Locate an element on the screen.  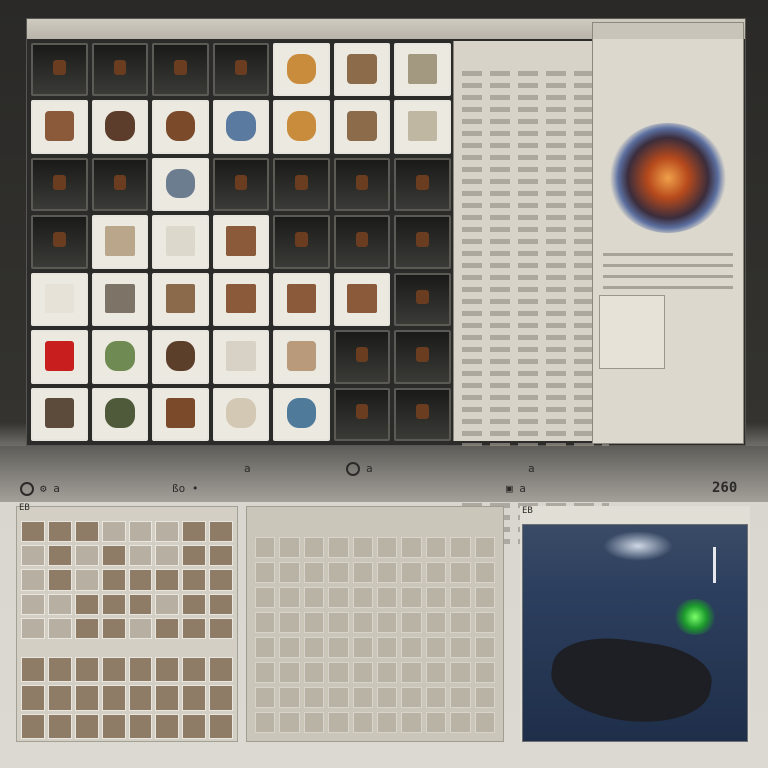
settings-icon is located at coordinates (27, 489).